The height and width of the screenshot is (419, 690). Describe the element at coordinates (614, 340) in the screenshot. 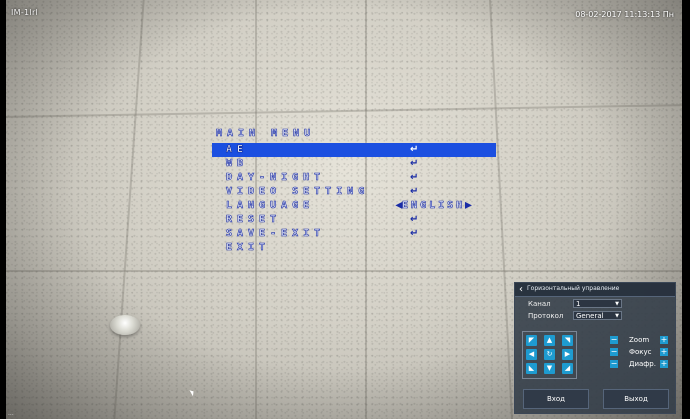

I see `zoom-minus-button: −` at that location.